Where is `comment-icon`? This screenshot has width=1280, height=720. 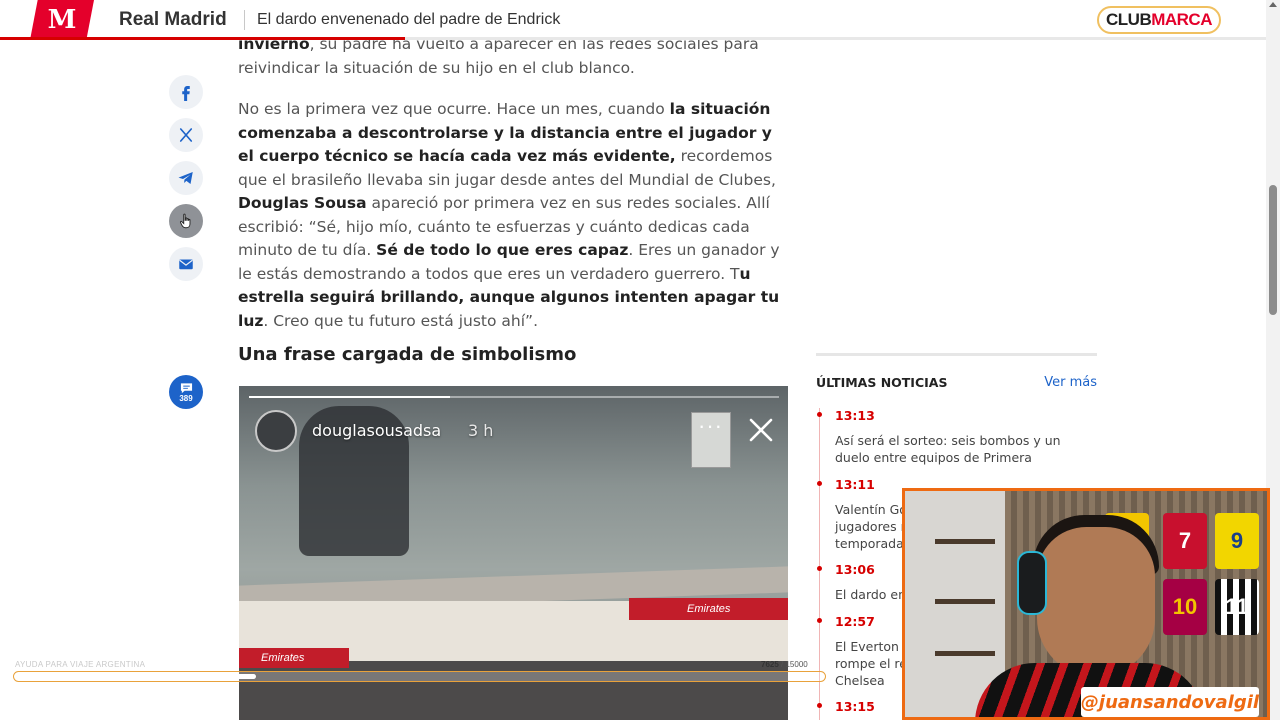 comment-icon is located at coordinates (186, 387).